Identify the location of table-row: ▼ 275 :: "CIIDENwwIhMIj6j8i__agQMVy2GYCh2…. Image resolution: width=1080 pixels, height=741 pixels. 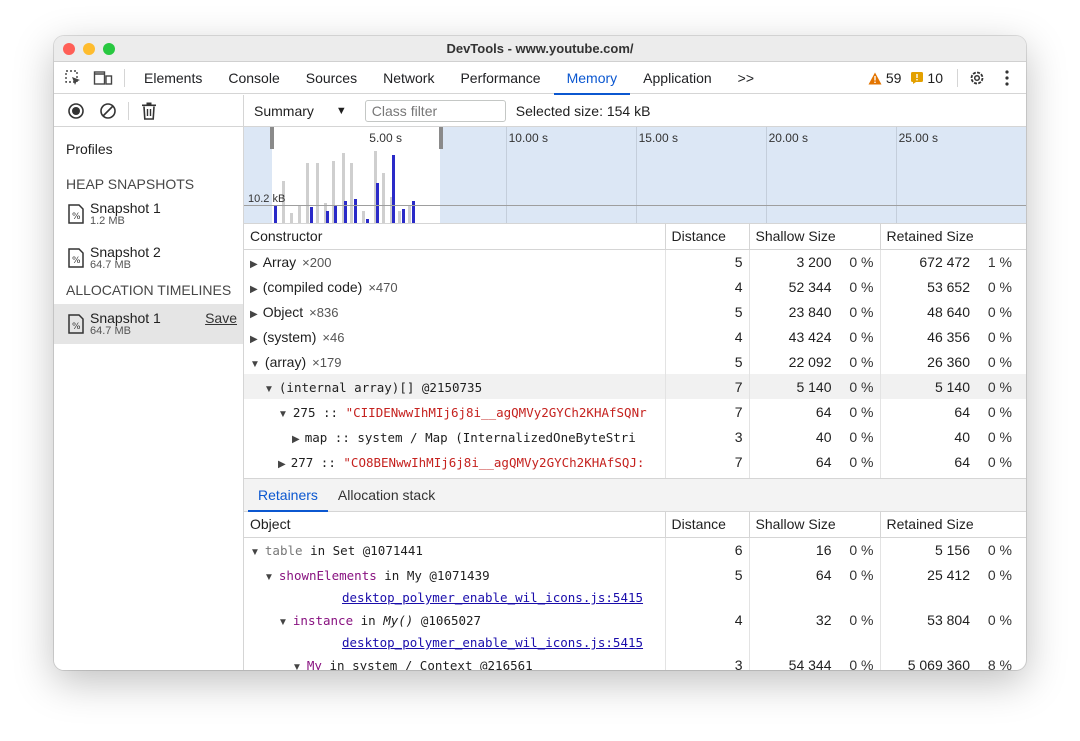
(635, 411).